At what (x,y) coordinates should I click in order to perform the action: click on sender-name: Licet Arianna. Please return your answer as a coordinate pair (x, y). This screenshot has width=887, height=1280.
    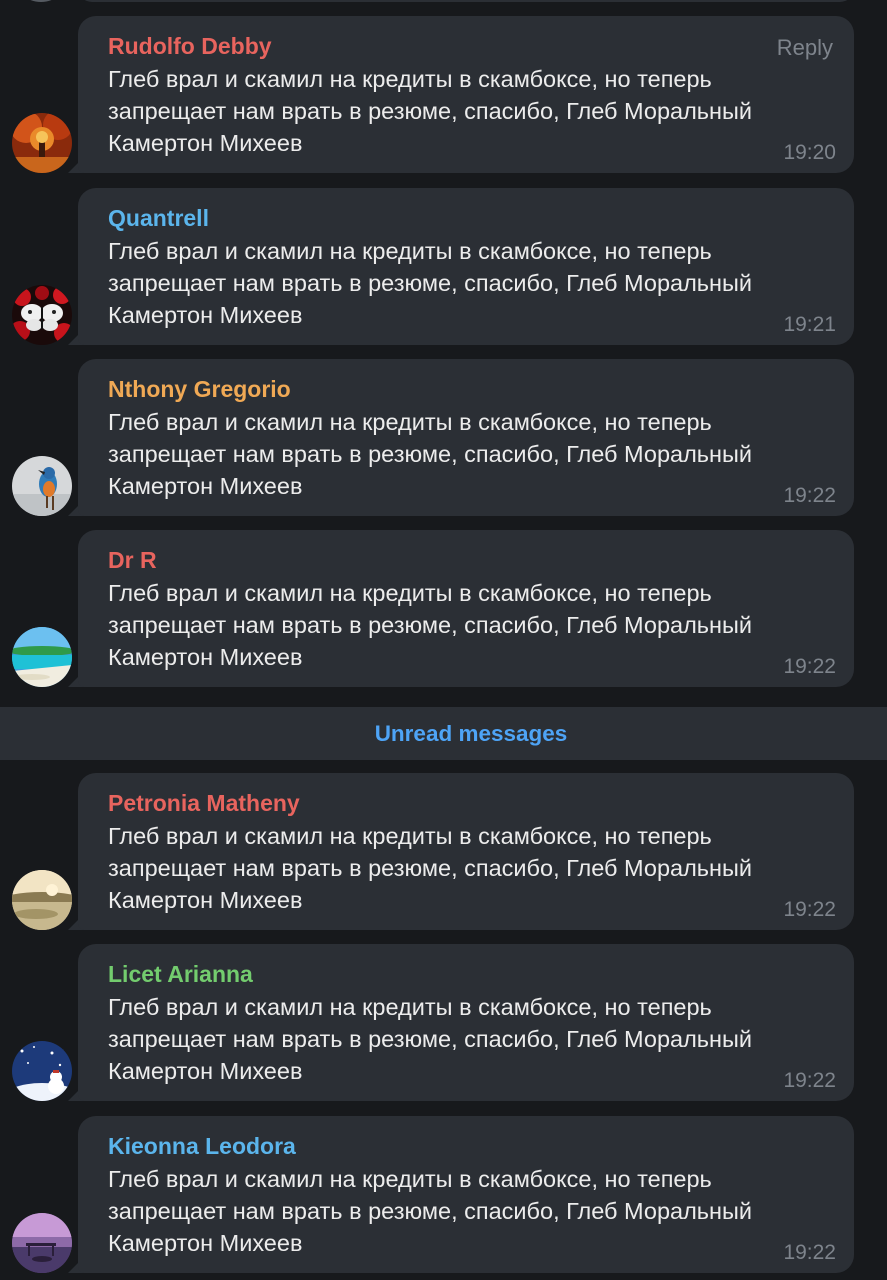
    Looking at the image, I should click on (180, 974).